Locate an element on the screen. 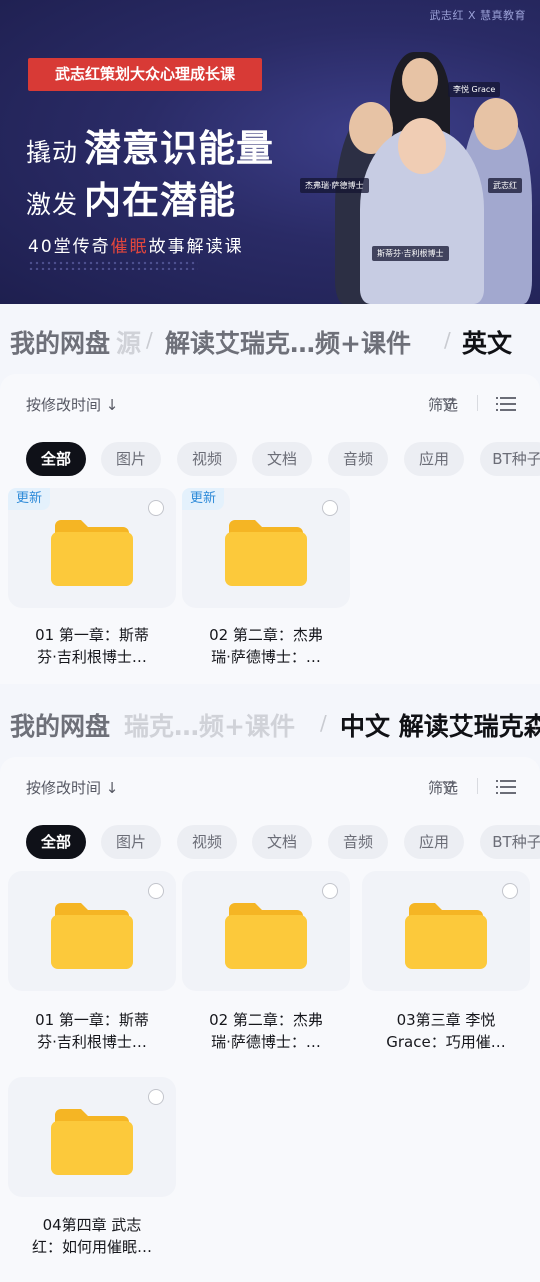 This screenshot has width=540, height=1282. speaker-name-gilligan: 斯蒂芬·吉利根博士 is located at coordinates (410, 253).